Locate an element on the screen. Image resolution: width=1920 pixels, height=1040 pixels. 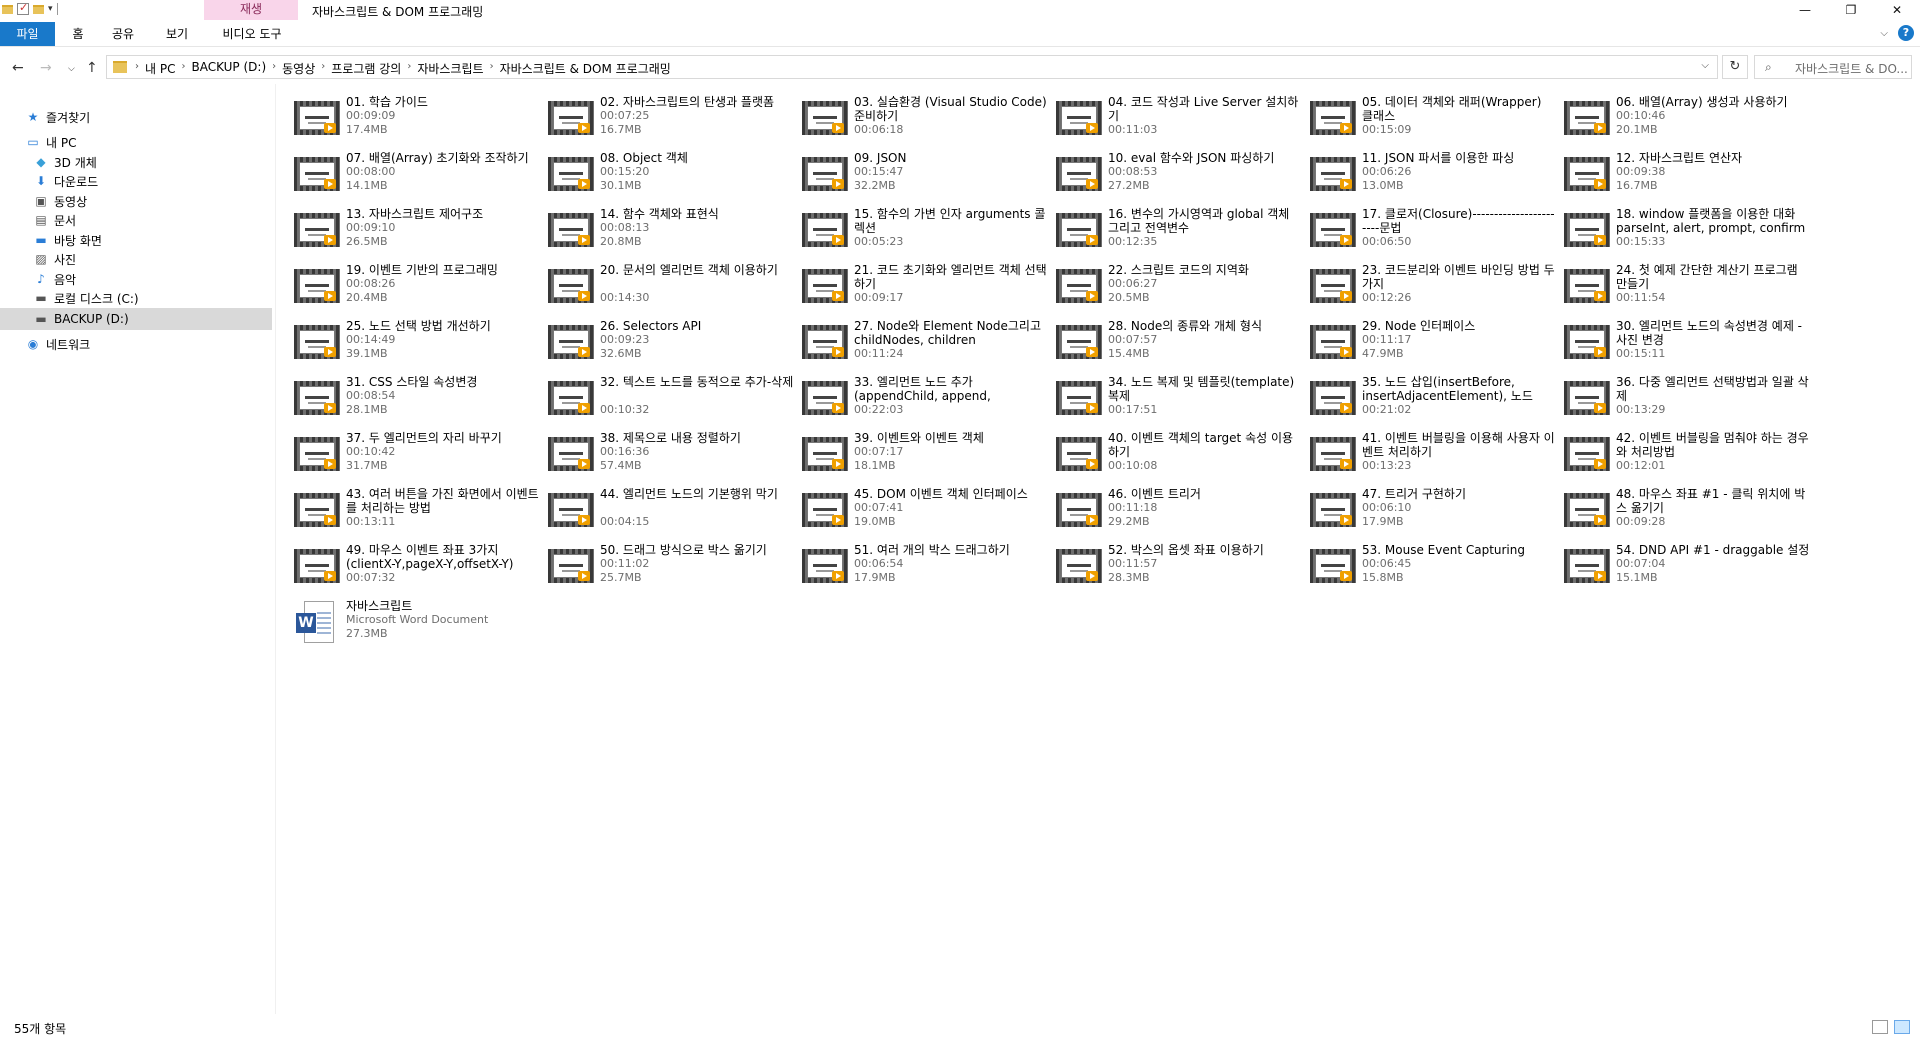
file-item: 38. 제목으로 내용 정렬하기 00:16:36 57.4MB is located at coordinates (669, 457).